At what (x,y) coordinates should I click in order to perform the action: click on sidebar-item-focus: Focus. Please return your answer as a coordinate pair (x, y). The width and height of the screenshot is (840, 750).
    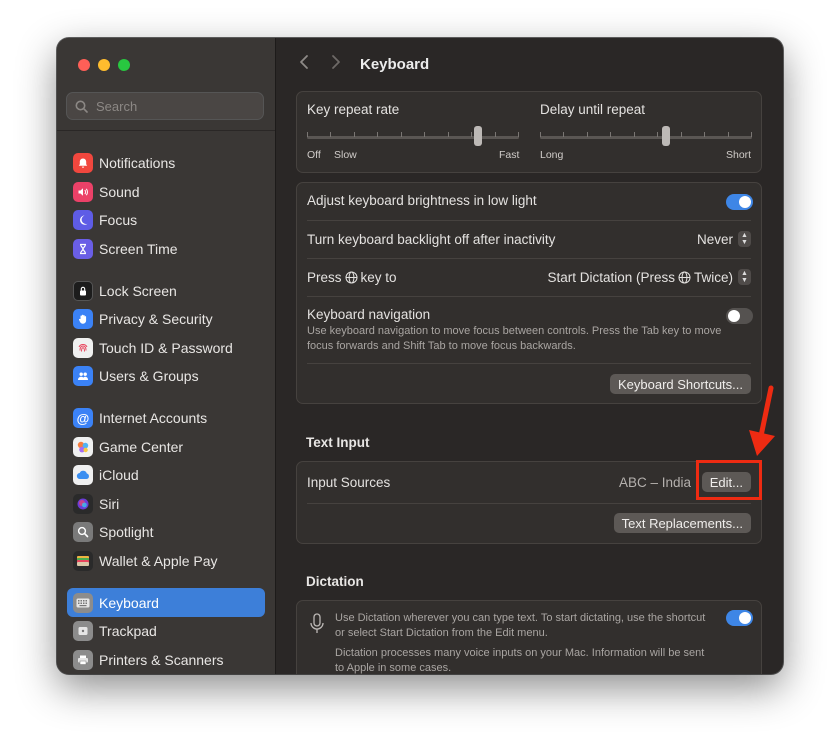
    Looking at the image, I should click on (166, 220).